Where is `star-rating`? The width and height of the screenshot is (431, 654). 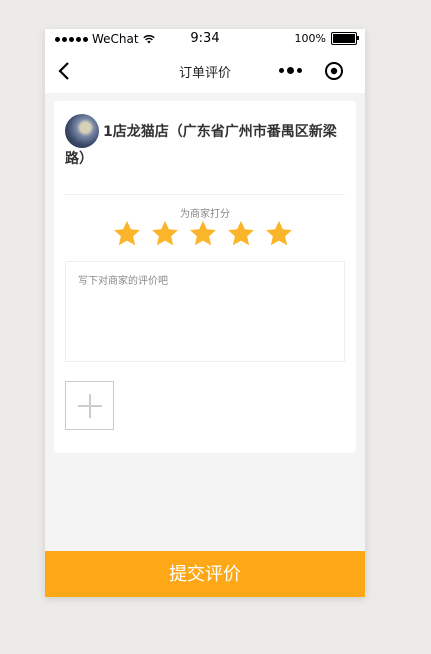
star-rating is located at coordinates (203, 234).